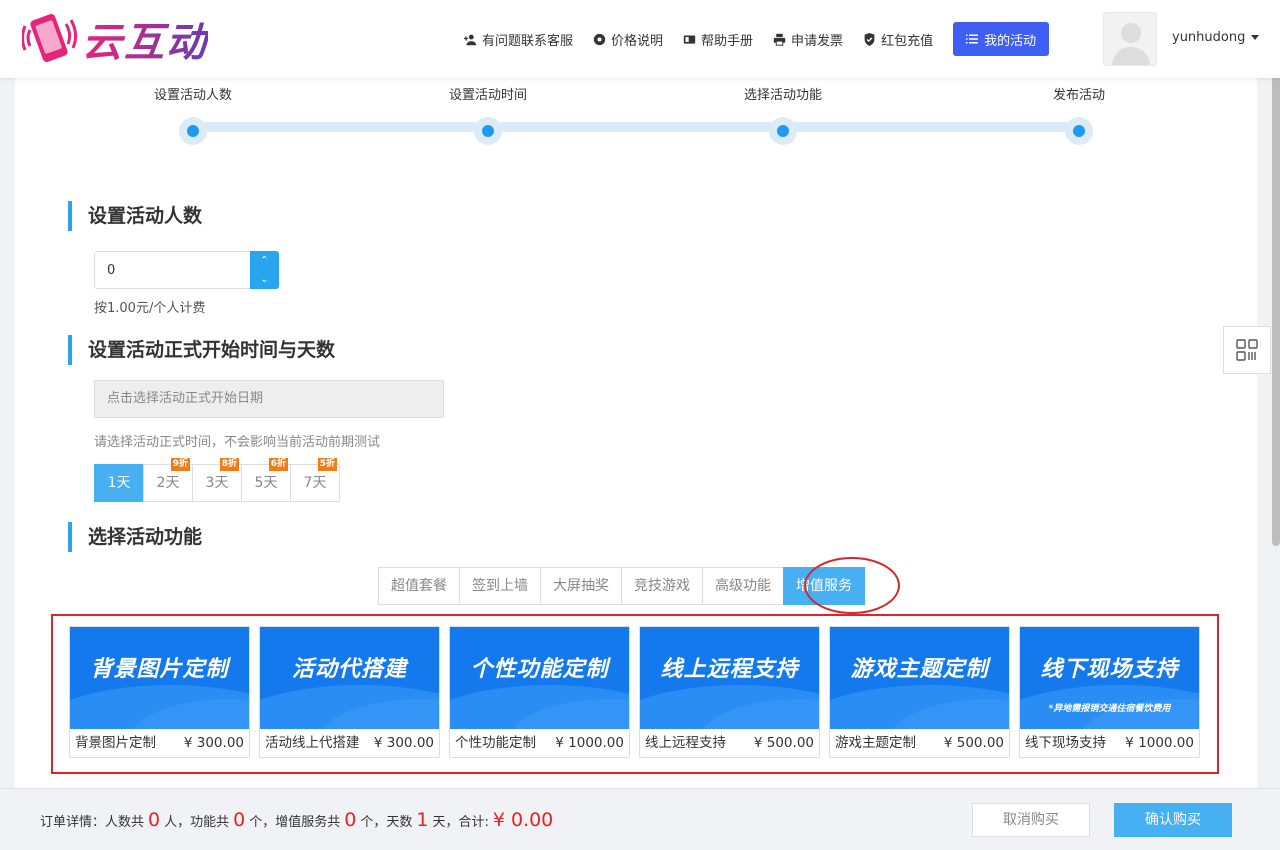 The width and height of the screenshot is (1280, 850). Describe the element at coordinates (269, 399) in the screenshot. I see `start-date-input: 点击选择活动正式开始日期` at that location.